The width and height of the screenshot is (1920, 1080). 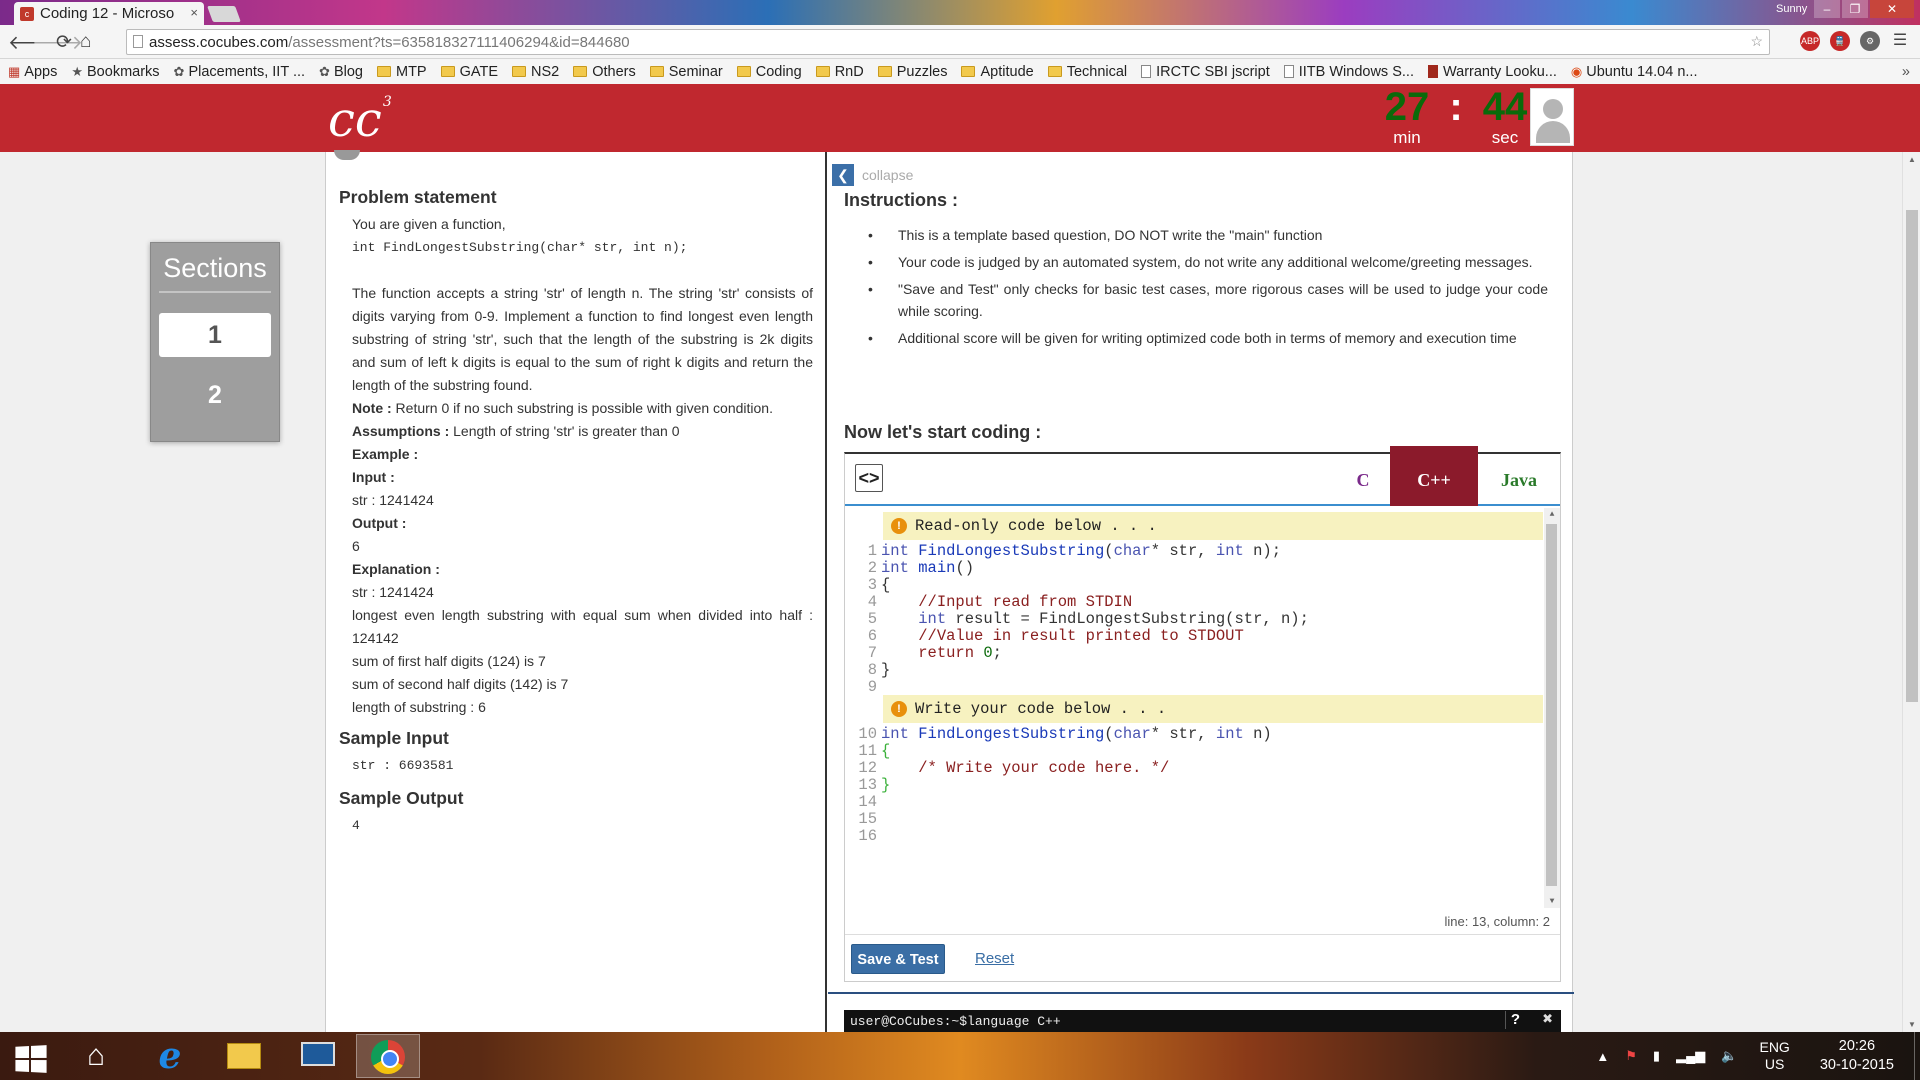 What do you see at coordinates (1774, 1056) in the screenshot?
I see `language-indicator: ENG US` at bounding box center [1774, 1056].